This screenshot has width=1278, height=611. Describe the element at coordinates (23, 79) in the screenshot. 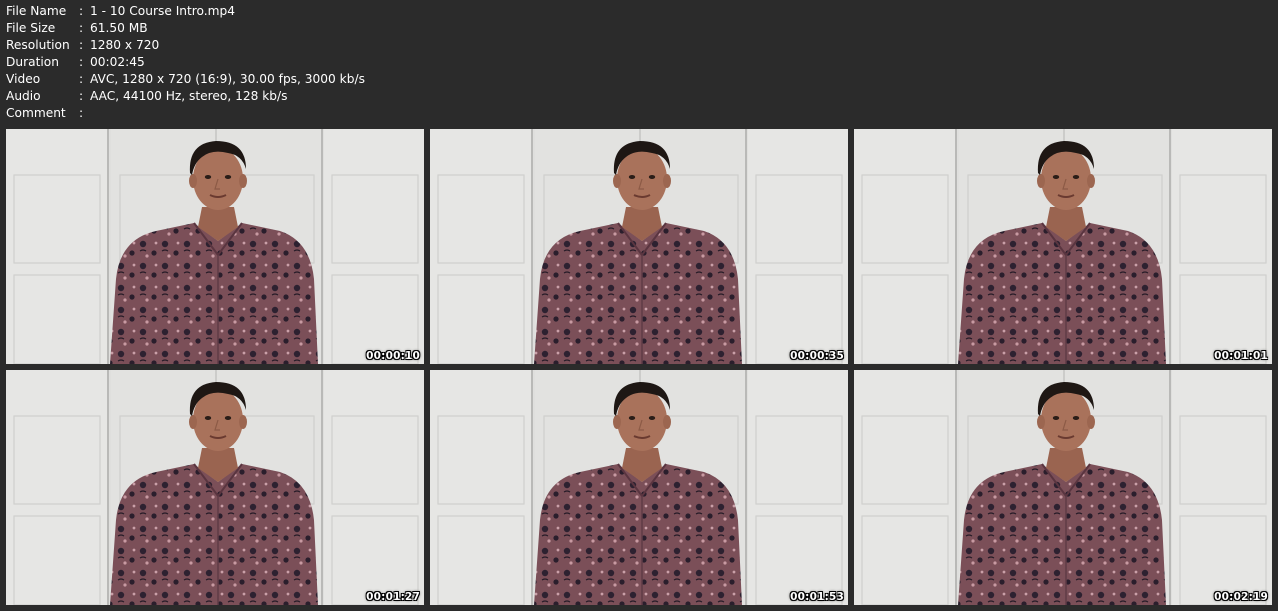

I see `info-key-video: Video` at that location.